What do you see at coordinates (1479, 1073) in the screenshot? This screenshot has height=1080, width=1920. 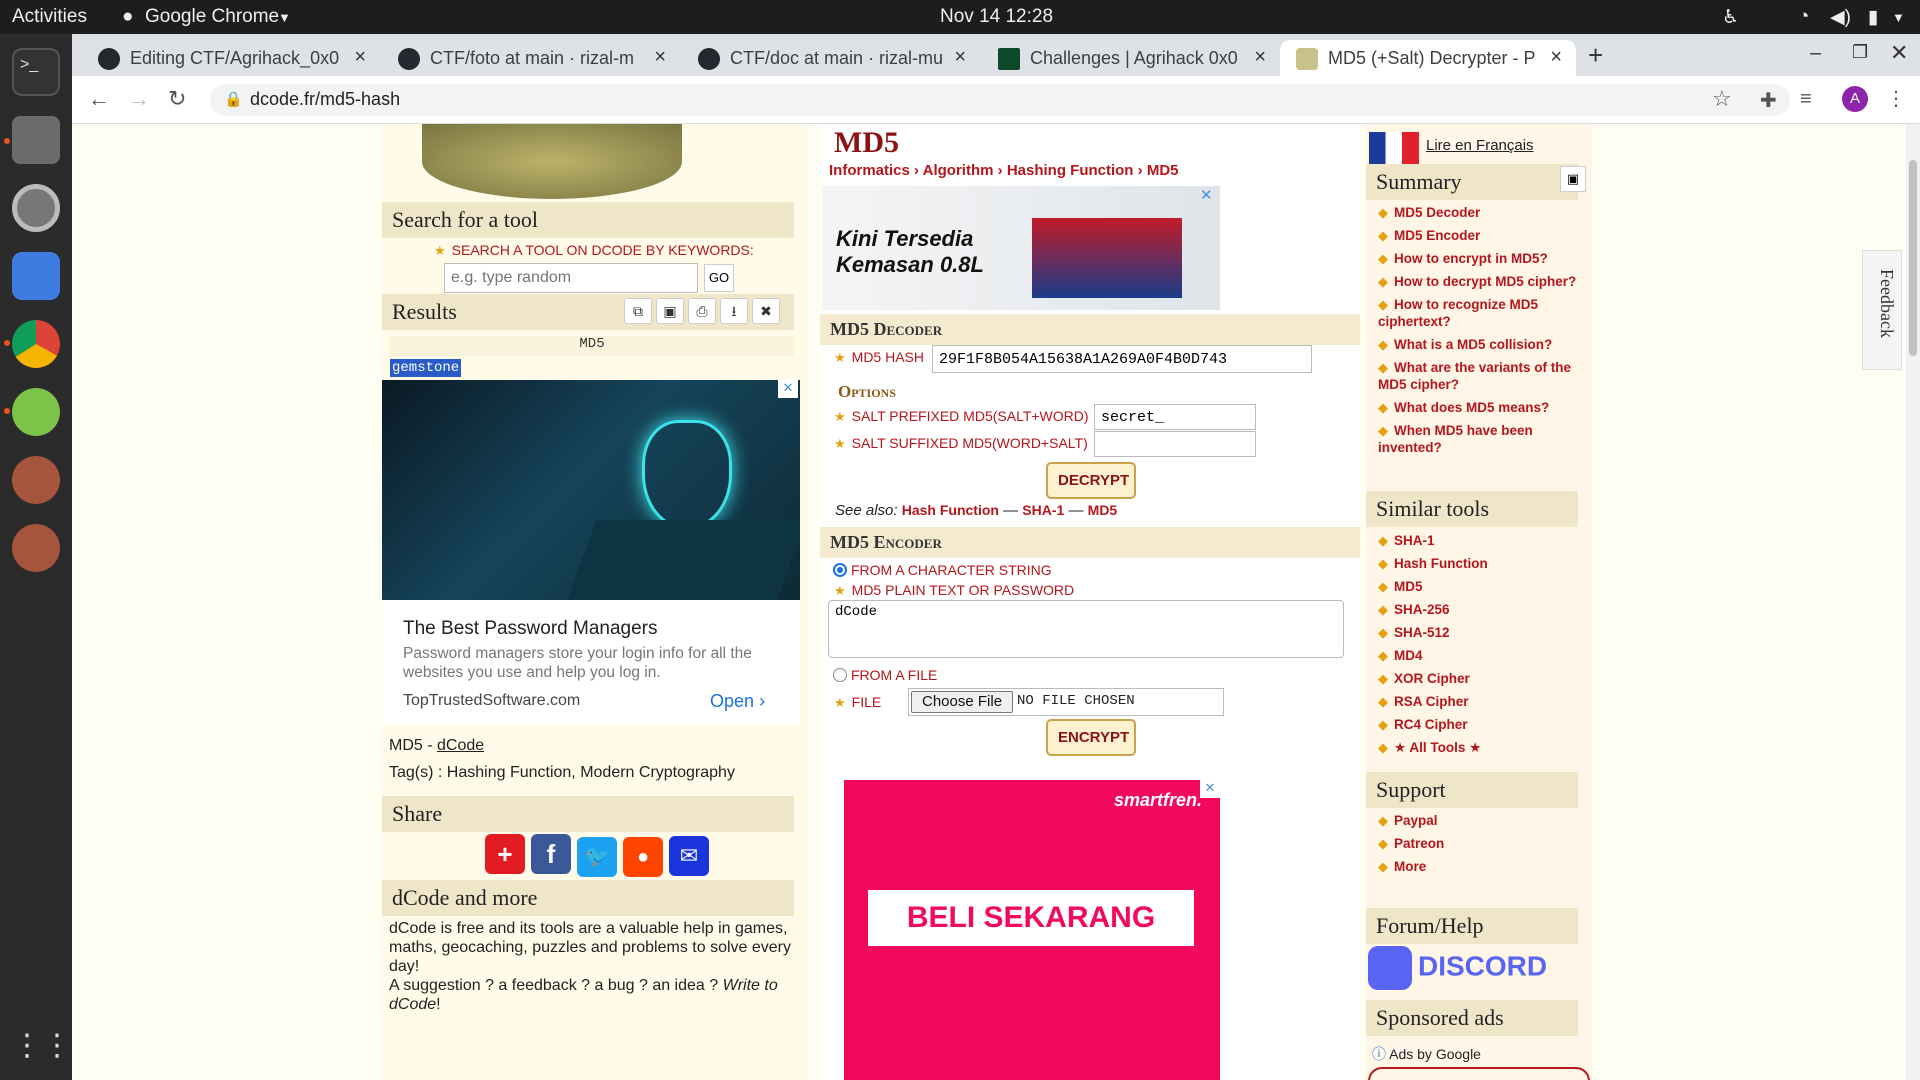 I see `ad-button` at bounding box center [1479, 1073].